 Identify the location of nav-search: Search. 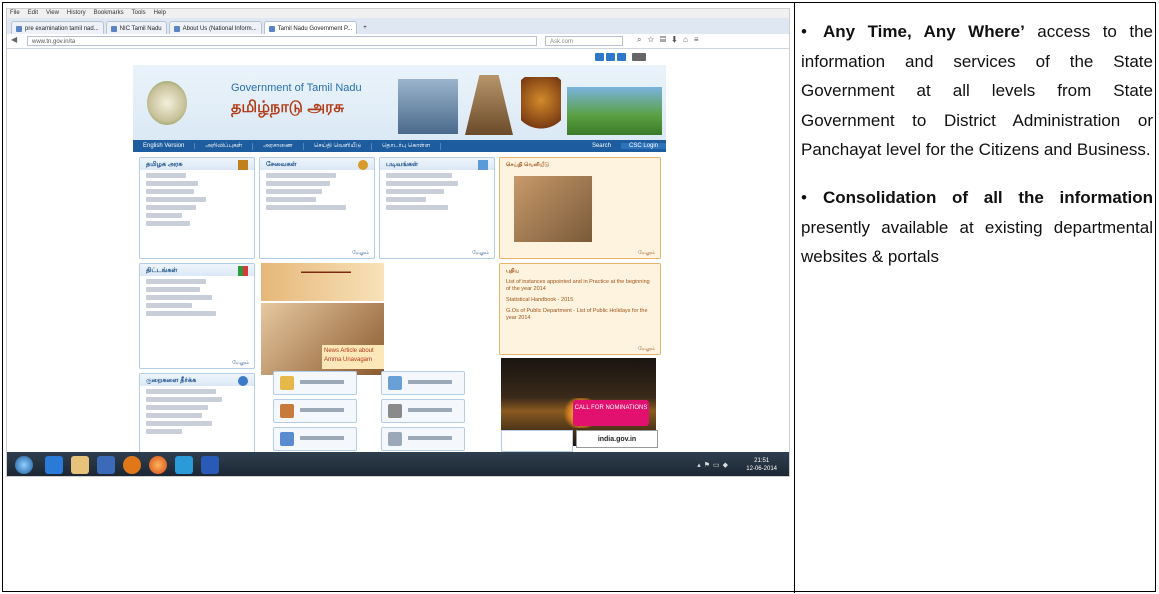
(601, 146).